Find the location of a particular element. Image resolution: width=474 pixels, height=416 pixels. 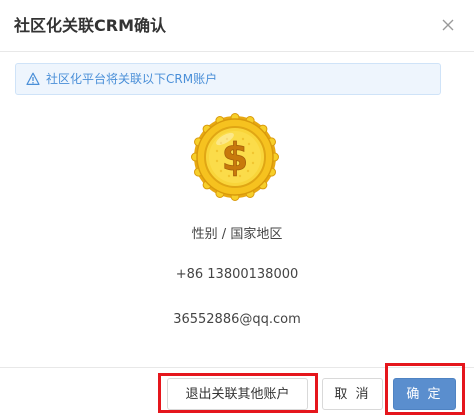

confirm-button: 确 定 is located at coordinates (424, 394).